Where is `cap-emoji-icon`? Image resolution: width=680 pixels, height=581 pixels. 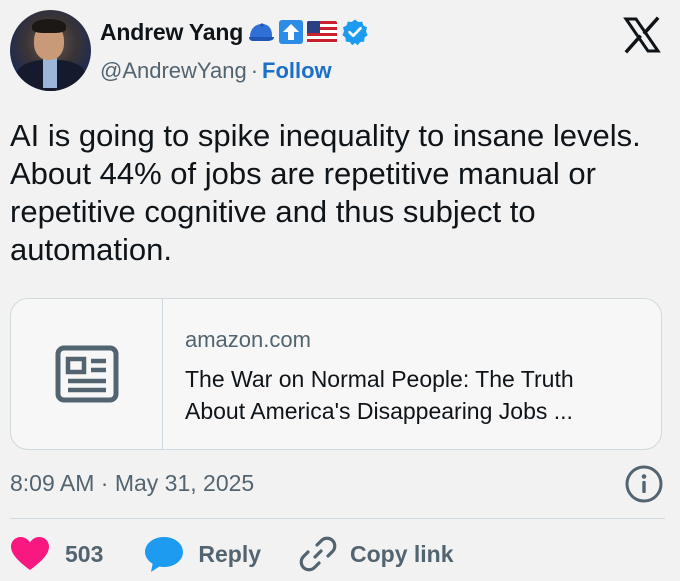
cap-emoji-icon is located at coordinates (262, 32).